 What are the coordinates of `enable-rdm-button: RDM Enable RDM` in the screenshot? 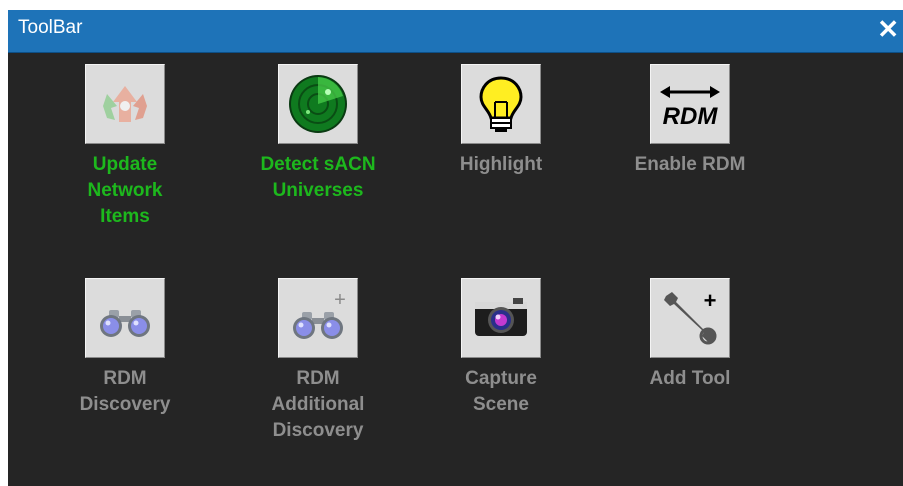 It's located at (690, 121).